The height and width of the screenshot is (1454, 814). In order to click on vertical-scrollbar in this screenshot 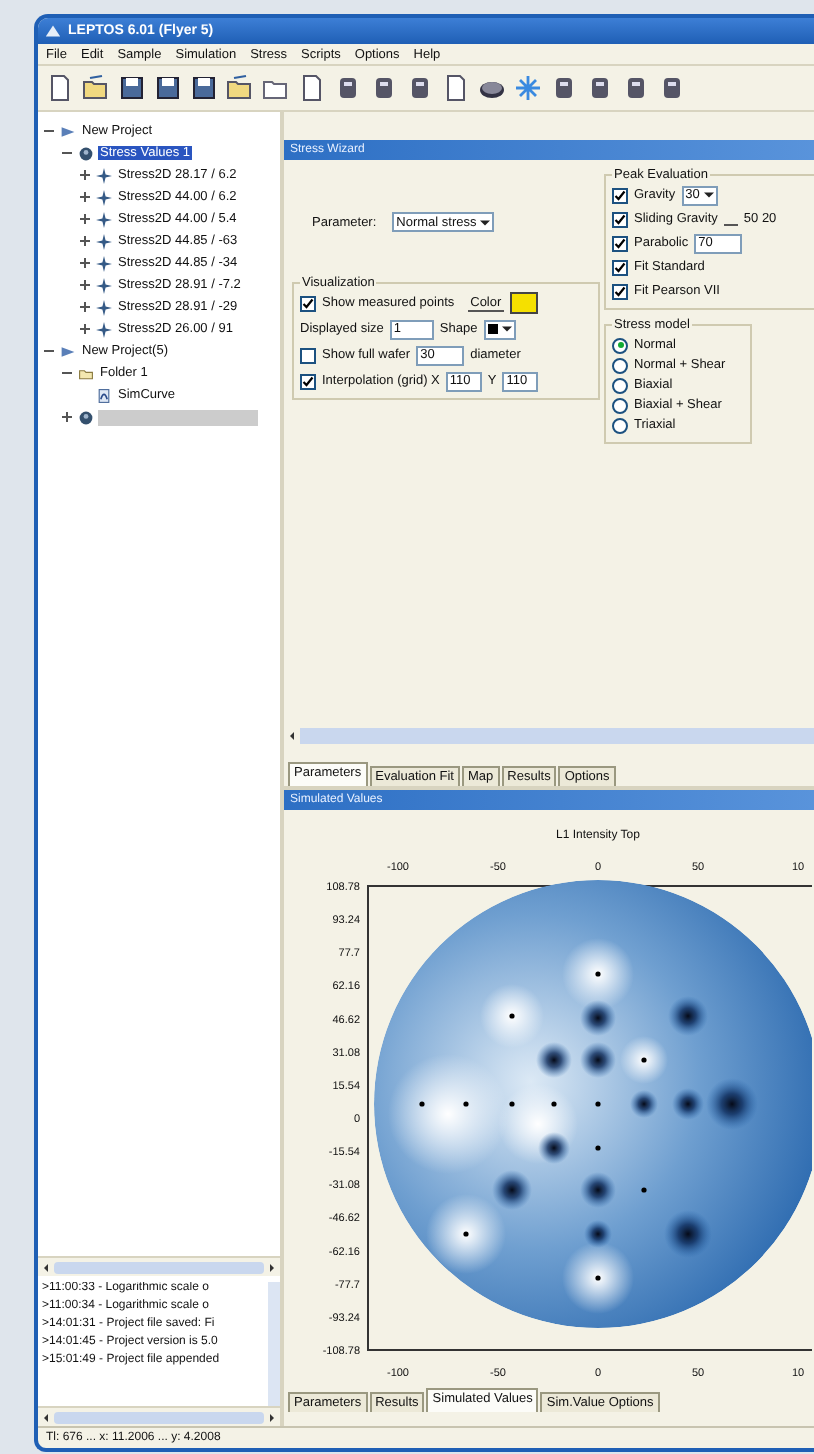, I will do `click(274, 1344)`.